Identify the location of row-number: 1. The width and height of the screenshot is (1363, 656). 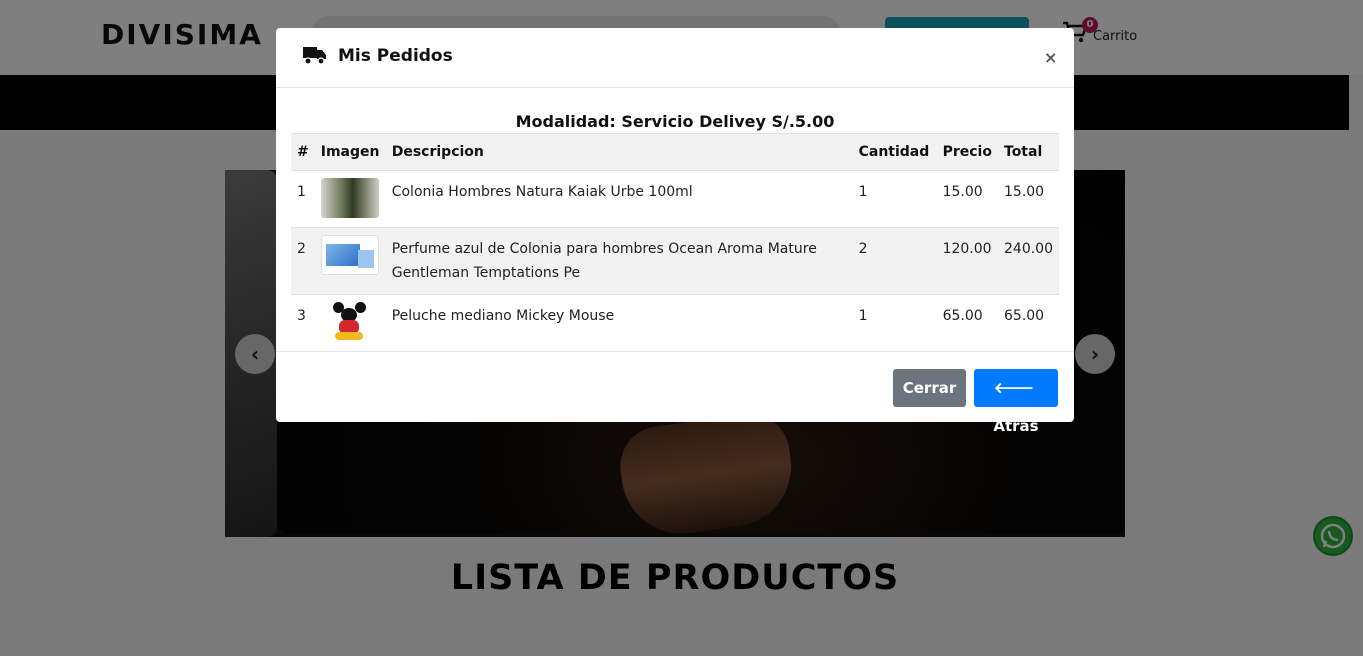
(301, 192).